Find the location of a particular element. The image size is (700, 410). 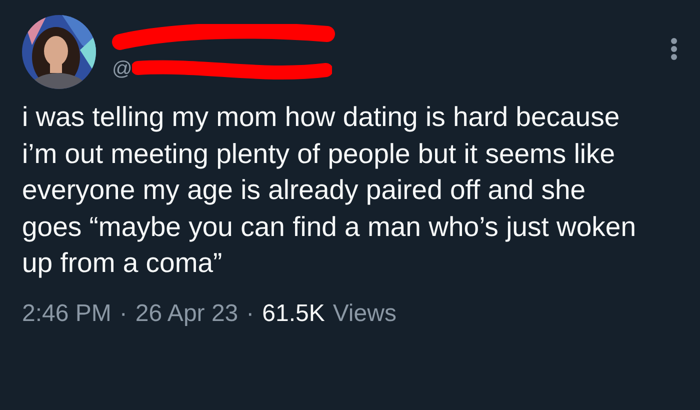

meta-text: Views is located at coordinates (364, 313).